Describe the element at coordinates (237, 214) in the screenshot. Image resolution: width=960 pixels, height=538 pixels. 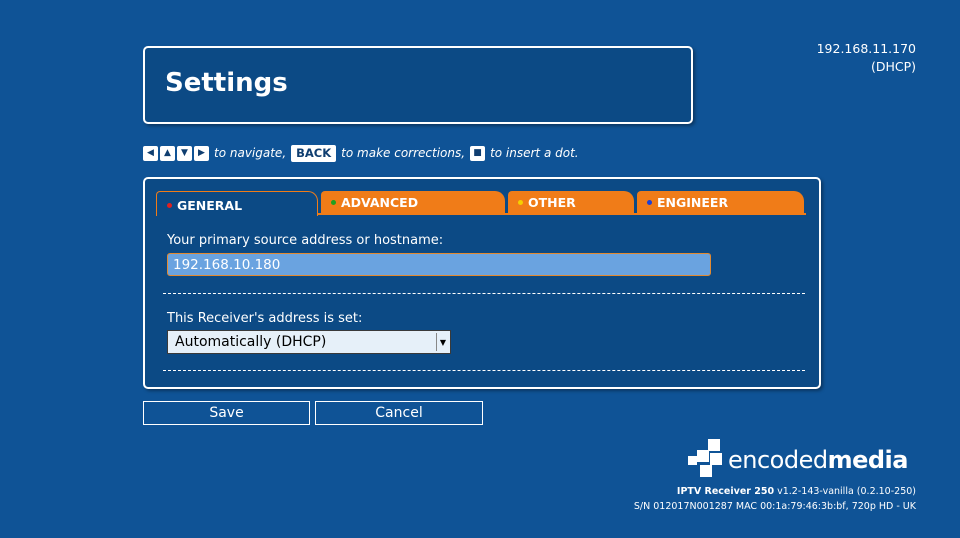
I see `tab-bar-gap` at that location.